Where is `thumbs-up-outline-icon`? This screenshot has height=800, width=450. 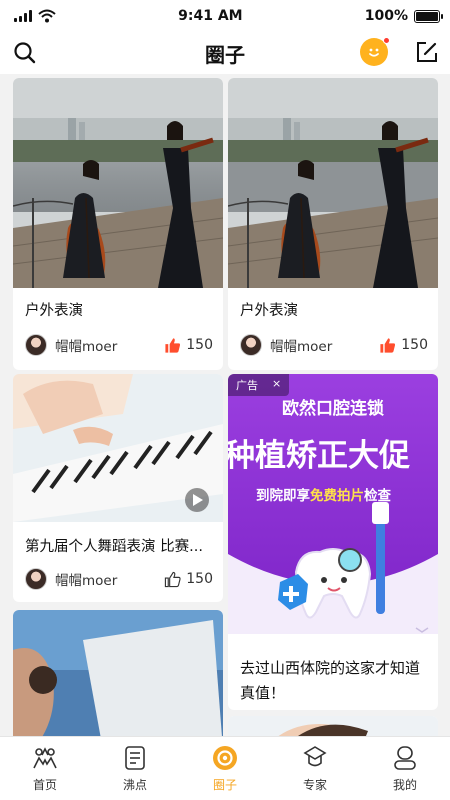 thumbs-up-outline-icon is located at coordinates (173, 579).